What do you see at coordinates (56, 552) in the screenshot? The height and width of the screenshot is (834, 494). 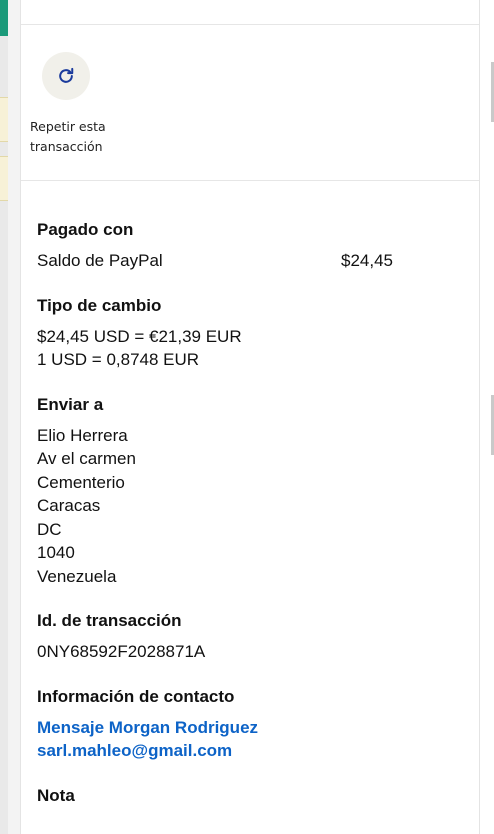 I see `ship-to-postal-code: 1040` at bounding box center [56, 552].